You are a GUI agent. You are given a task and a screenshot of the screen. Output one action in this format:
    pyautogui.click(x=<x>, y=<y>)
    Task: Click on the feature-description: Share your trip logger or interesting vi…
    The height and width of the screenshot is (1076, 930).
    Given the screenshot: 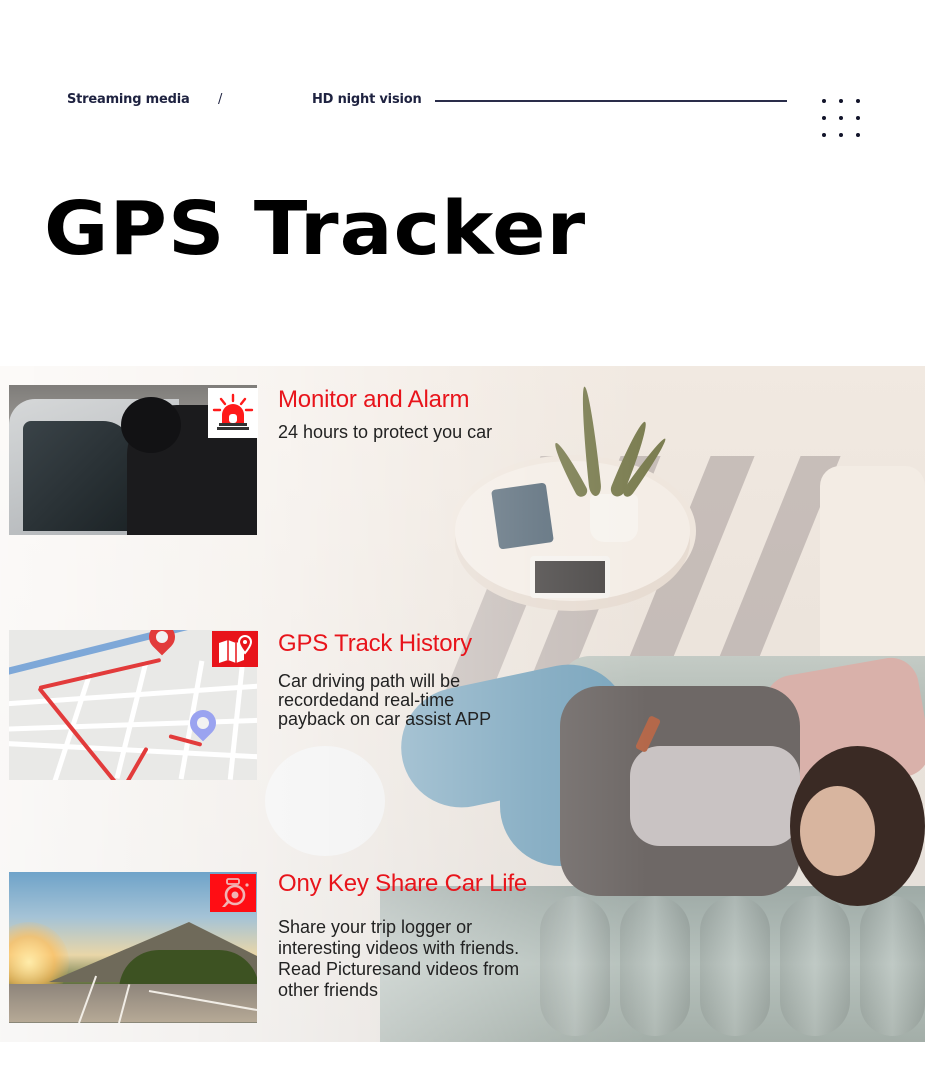 What is the action you would take?
    pyautogui.click(x=399, y=958)
    